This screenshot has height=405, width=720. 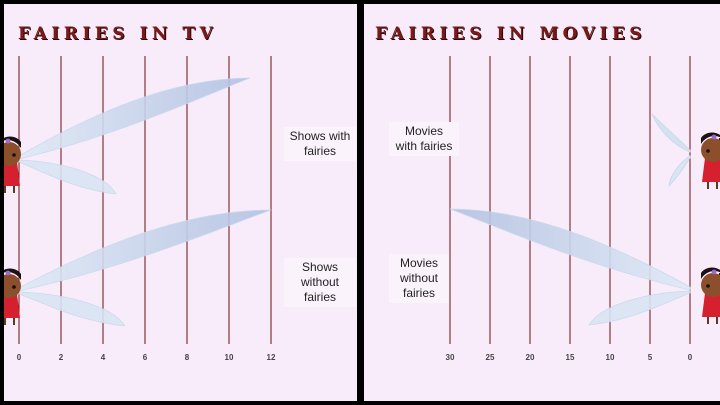 What do you see at coordinates (424, 139) in the screenshot?
I see `category-label-movies-with-fairies: Movies with fairies` at bounding box center [424, 139].